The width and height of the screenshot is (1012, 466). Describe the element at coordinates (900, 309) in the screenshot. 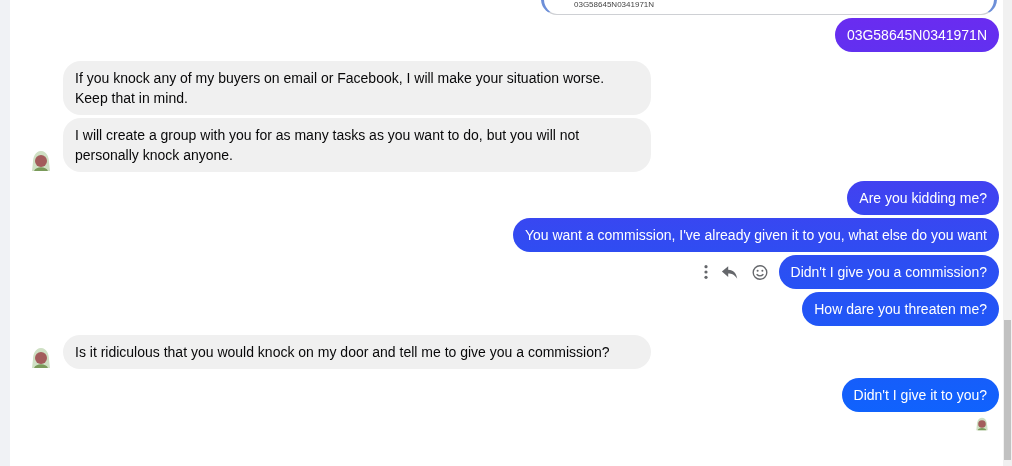

I see `message-bubble: How dare you threaten me?` at that location.